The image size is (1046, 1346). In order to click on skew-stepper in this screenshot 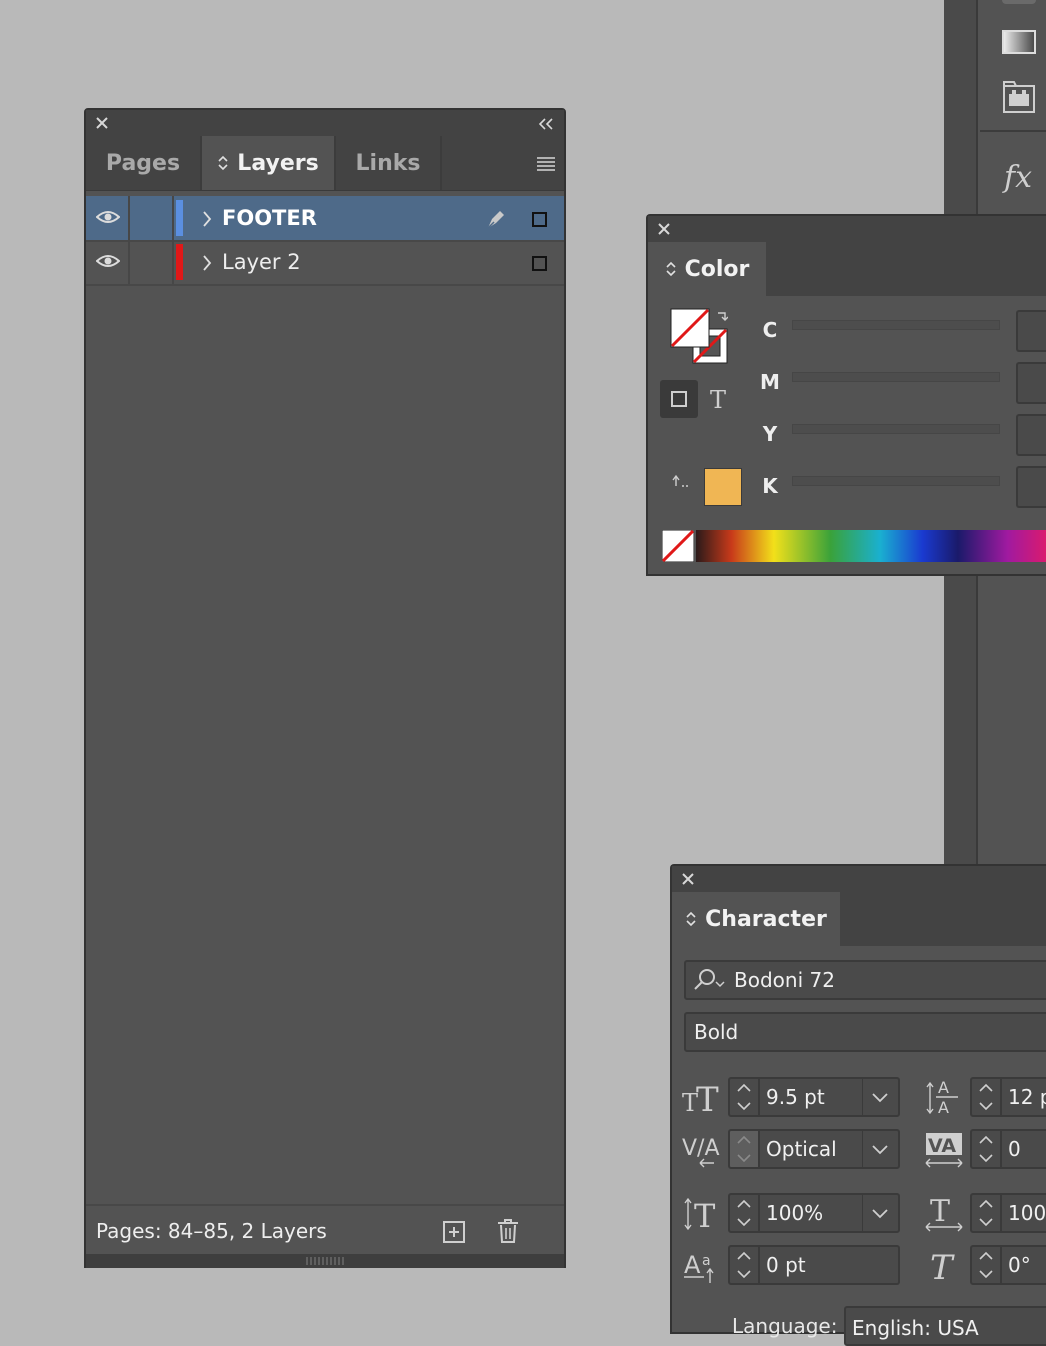, I will do `click(986, 1265)`.